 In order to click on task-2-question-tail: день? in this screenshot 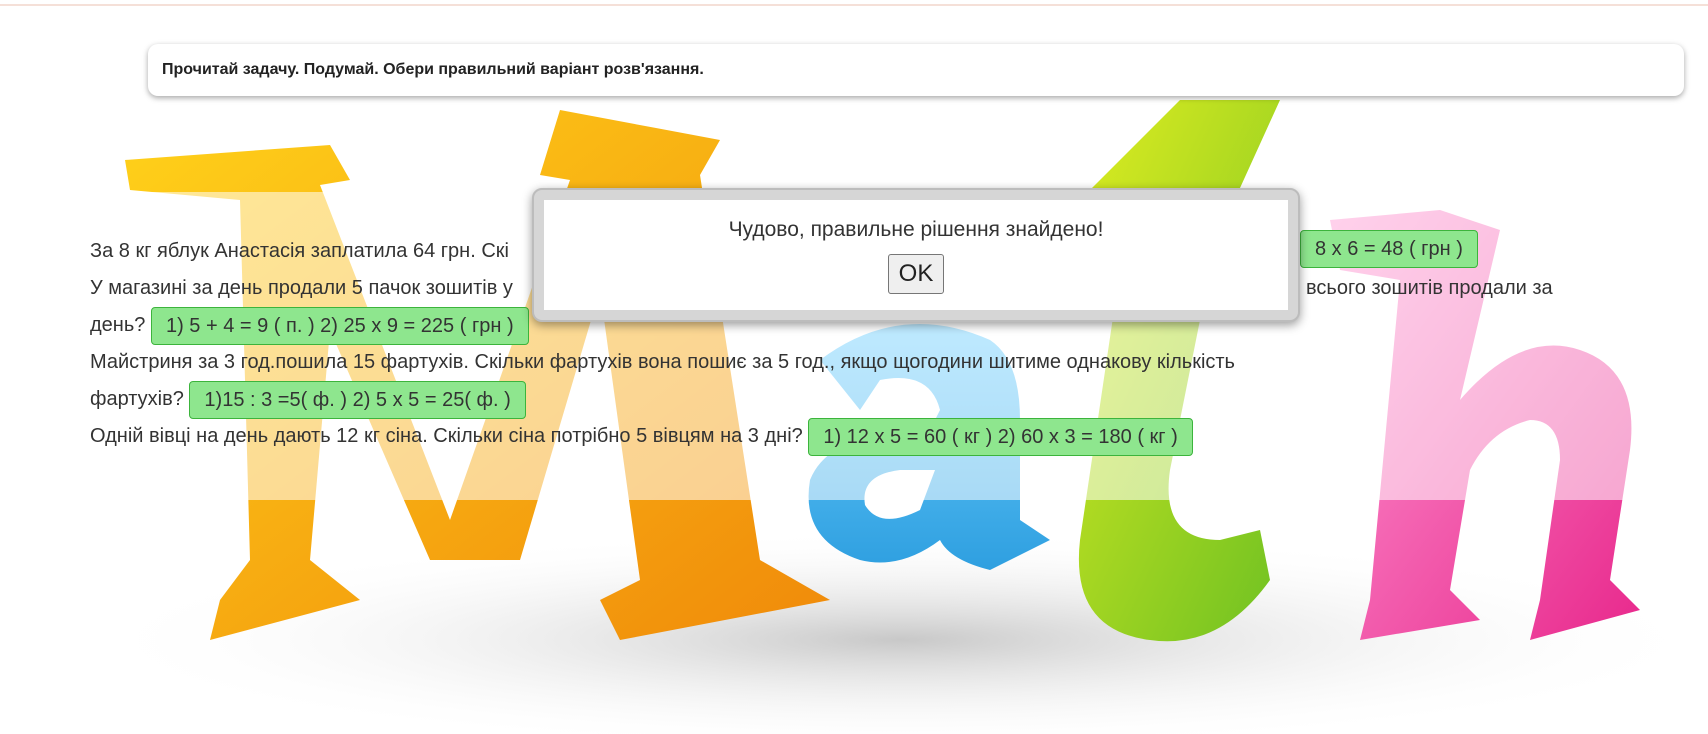, I will do `click(118, 325)`.